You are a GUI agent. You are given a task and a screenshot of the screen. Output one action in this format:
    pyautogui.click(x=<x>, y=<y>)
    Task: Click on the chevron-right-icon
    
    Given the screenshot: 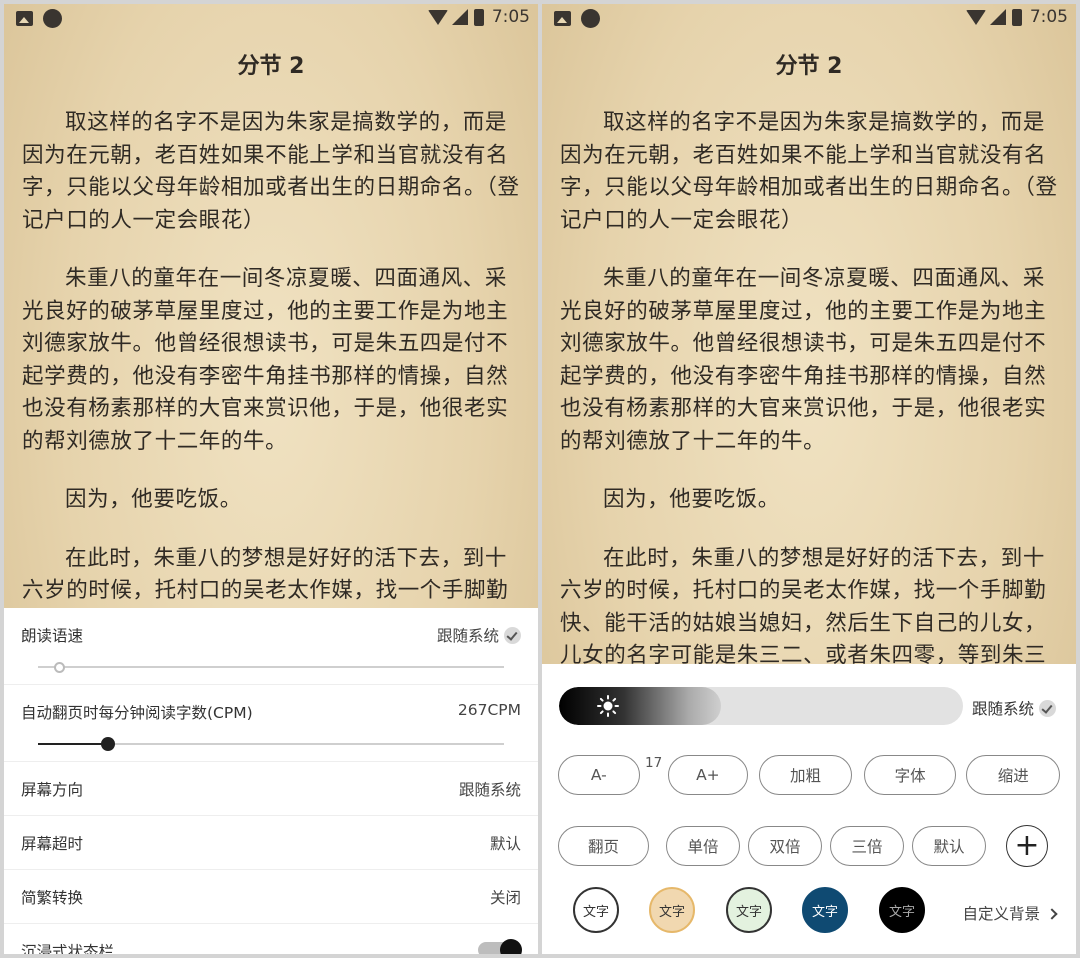 What is the action you would take?
    pyautogui.click(x=1052, y=914)
    